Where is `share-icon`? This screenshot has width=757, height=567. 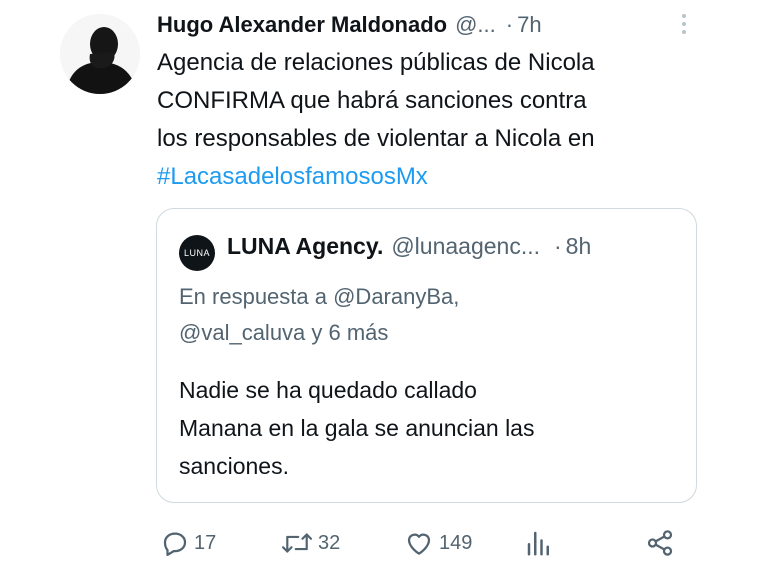
share-icon is located at coordinates (660, 543).